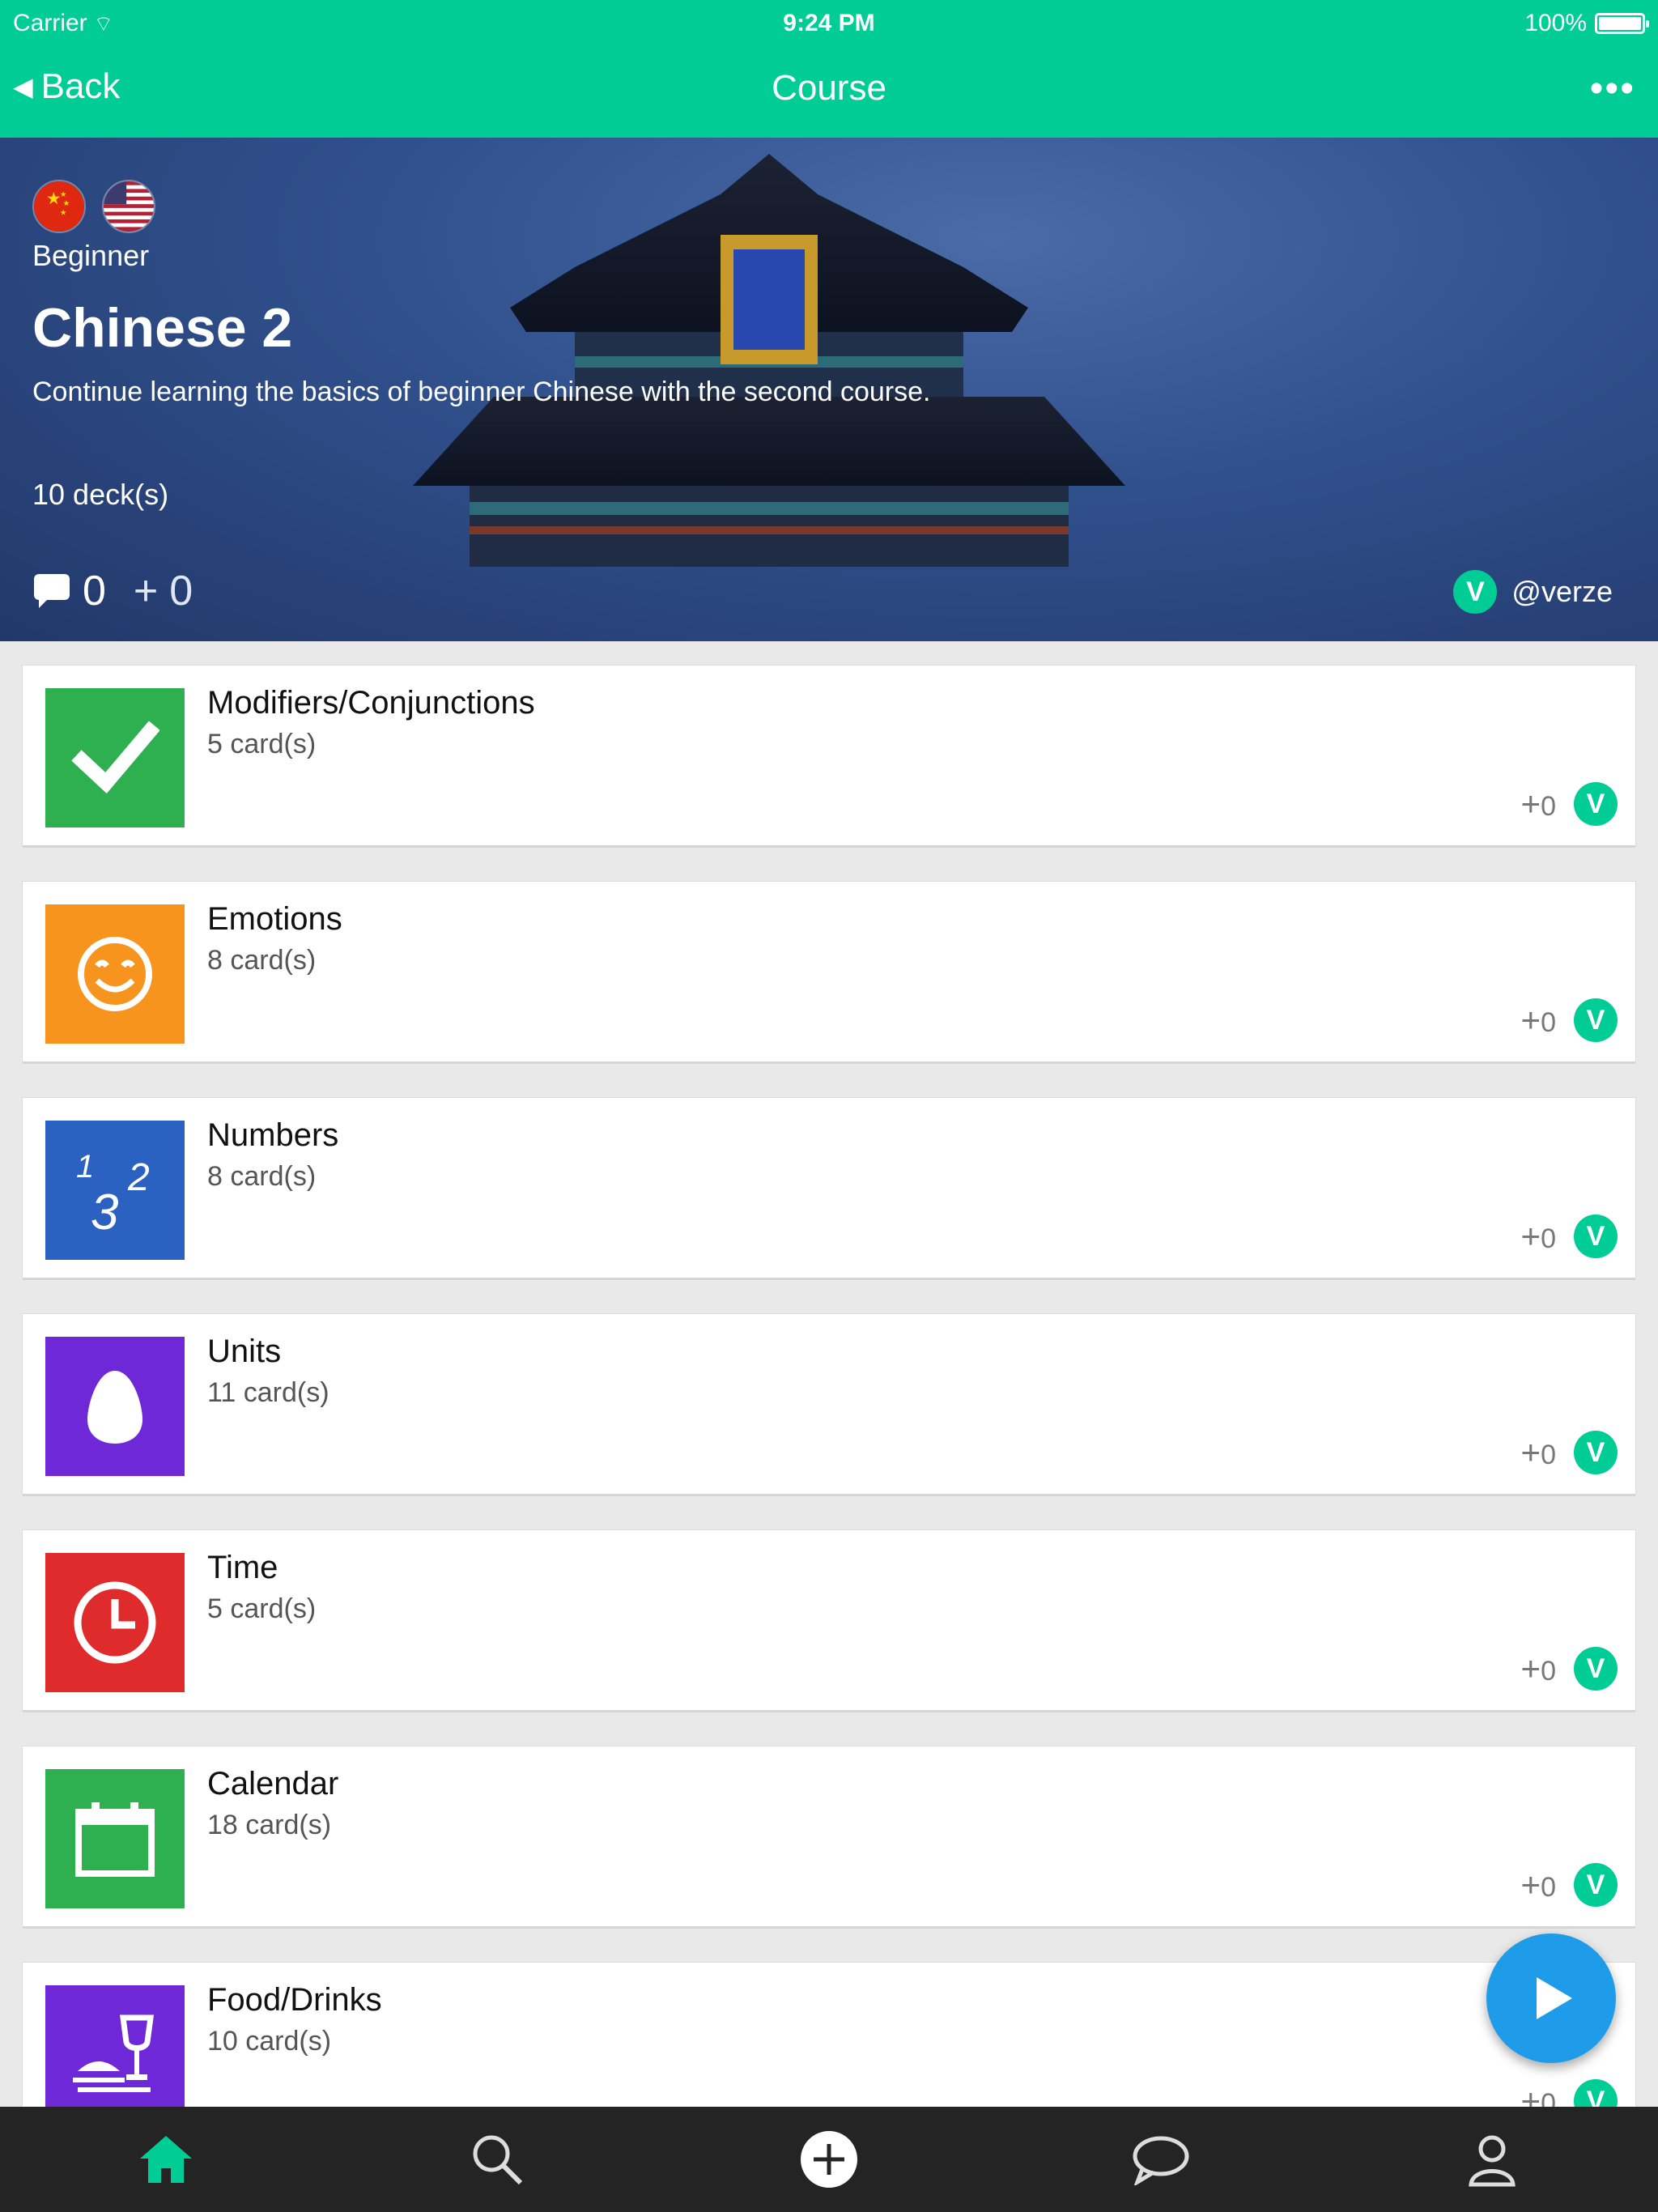 The image size is (1658, 2212). Describe the element at coordinates (829, 1620) in the screenshot. I see `deck-card: Time 5 card(s) +0 V` at that location.